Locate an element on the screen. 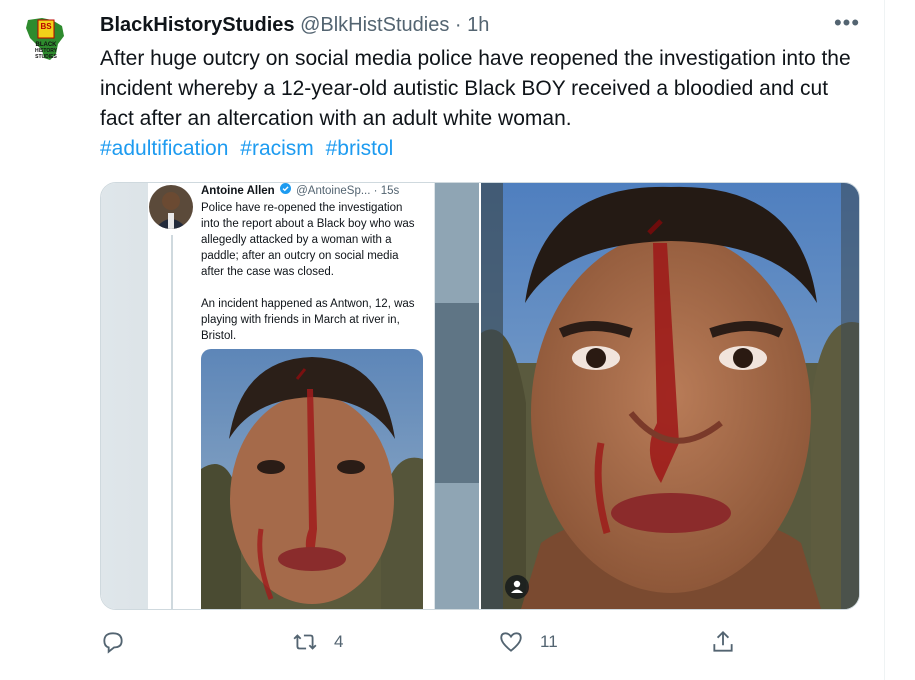 The image size is (915, 680). avatar-logo-letters: BS is located at coordinates (46, 26).